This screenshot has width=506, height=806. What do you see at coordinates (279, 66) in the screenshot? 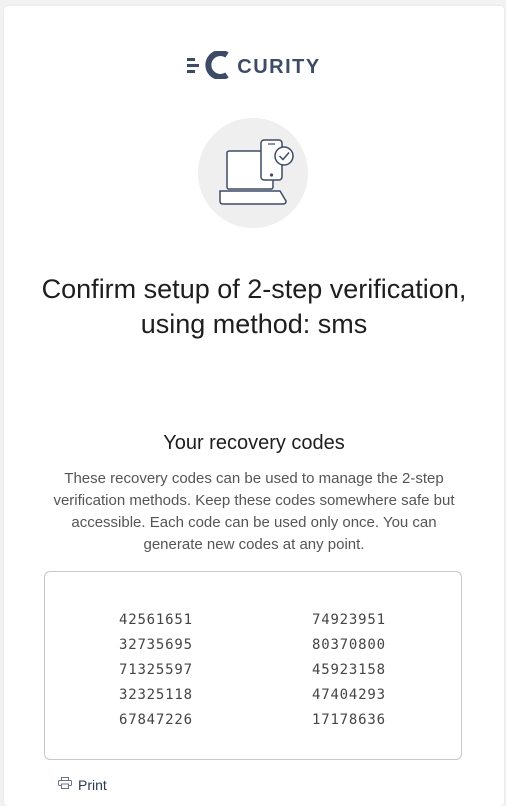
I see `brand-name: CURITY` at bounding box center [279, 66].